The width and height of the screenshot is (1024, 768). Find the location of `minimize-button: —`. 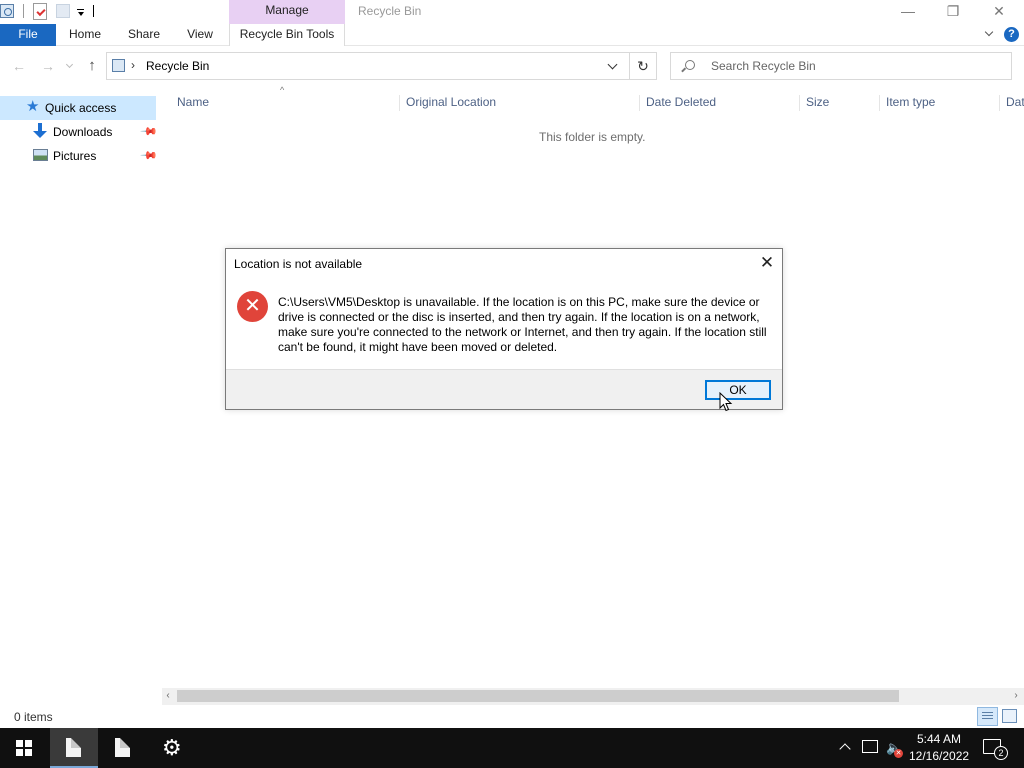

minimize-button: — is located at coordinates (908, 12).